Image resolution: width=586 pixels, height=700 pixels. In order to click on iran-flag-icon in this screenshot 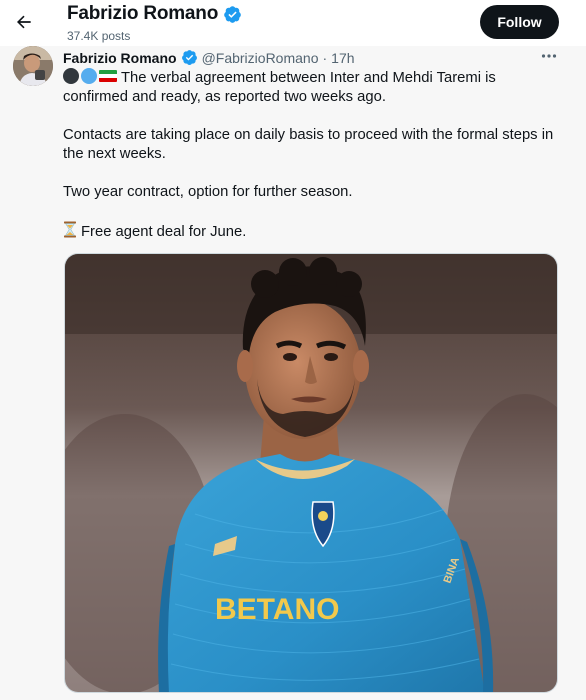, I will do `click(108, 76)`.